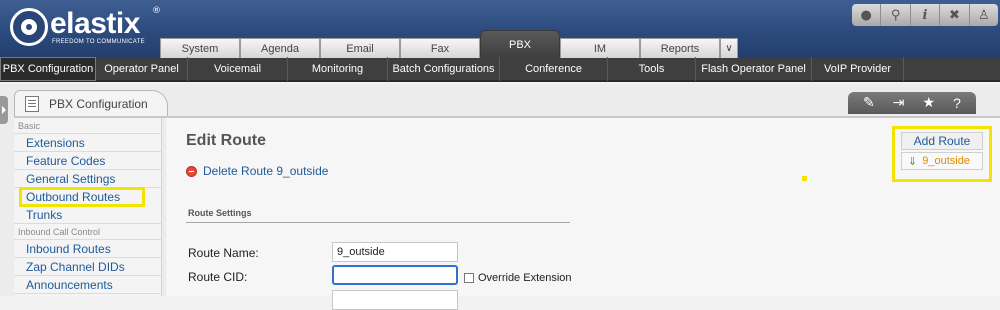  Describe the element at coordinates (218, 277) in the screenshot. I see `route-cid-label: Route CID:` at that location.